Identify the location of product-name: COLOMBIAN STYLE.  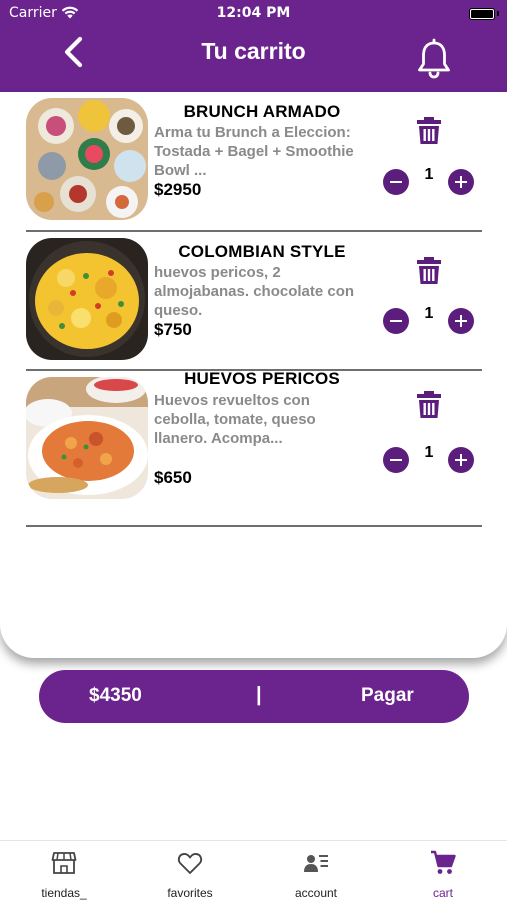
(262, 251).